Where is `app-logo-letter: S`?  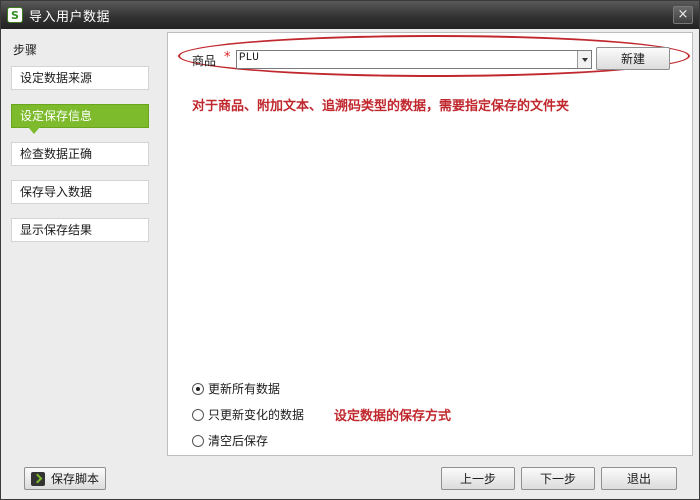
app-logo-letter: S is located at coordinates (15, 15).